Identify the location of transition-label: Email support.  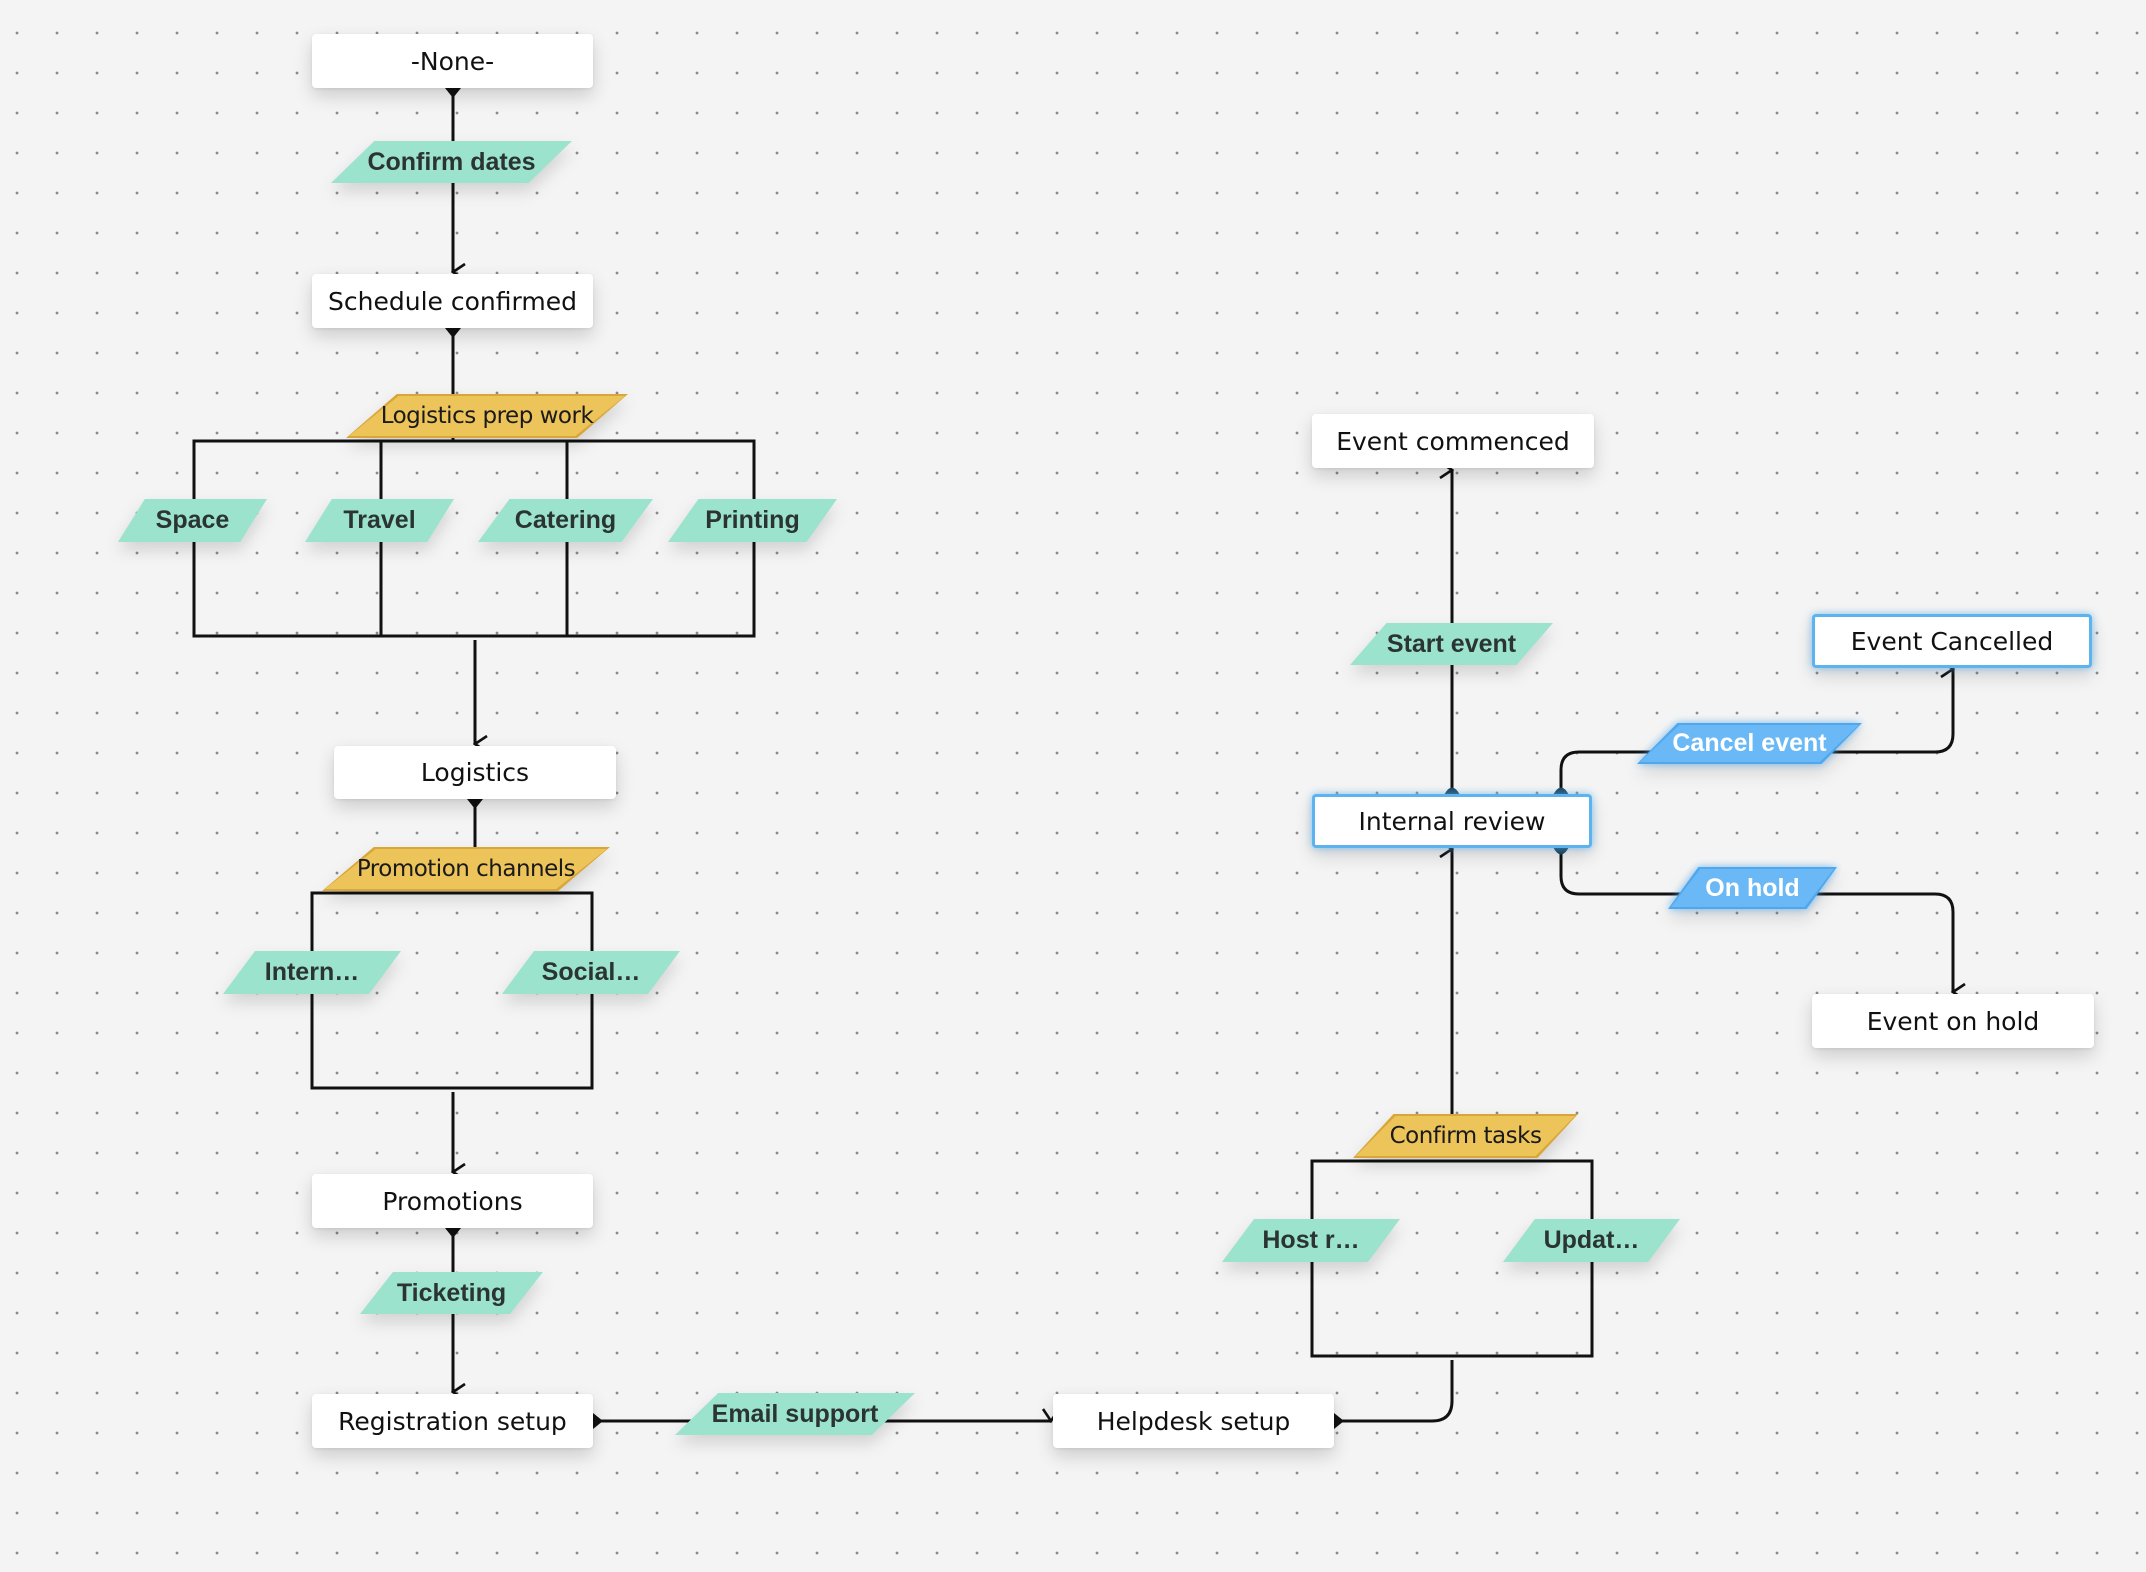
(795, 1413).